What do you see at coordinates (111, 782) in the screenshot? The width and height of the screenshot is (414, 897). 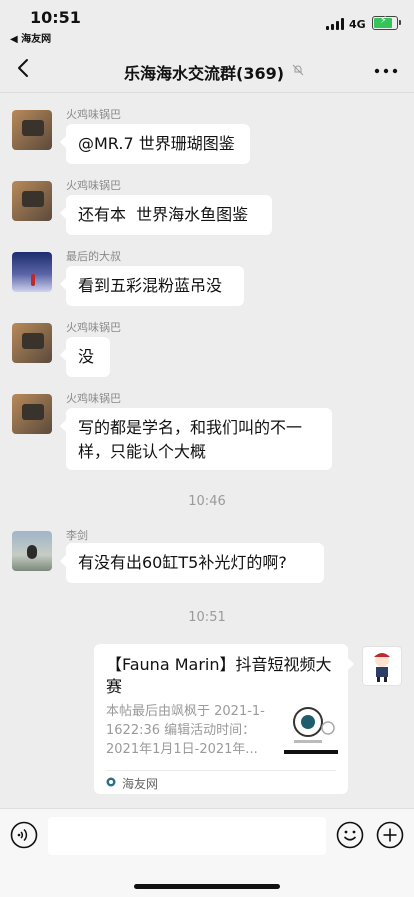 I see `source-icon` at bounding box center [111, 782].